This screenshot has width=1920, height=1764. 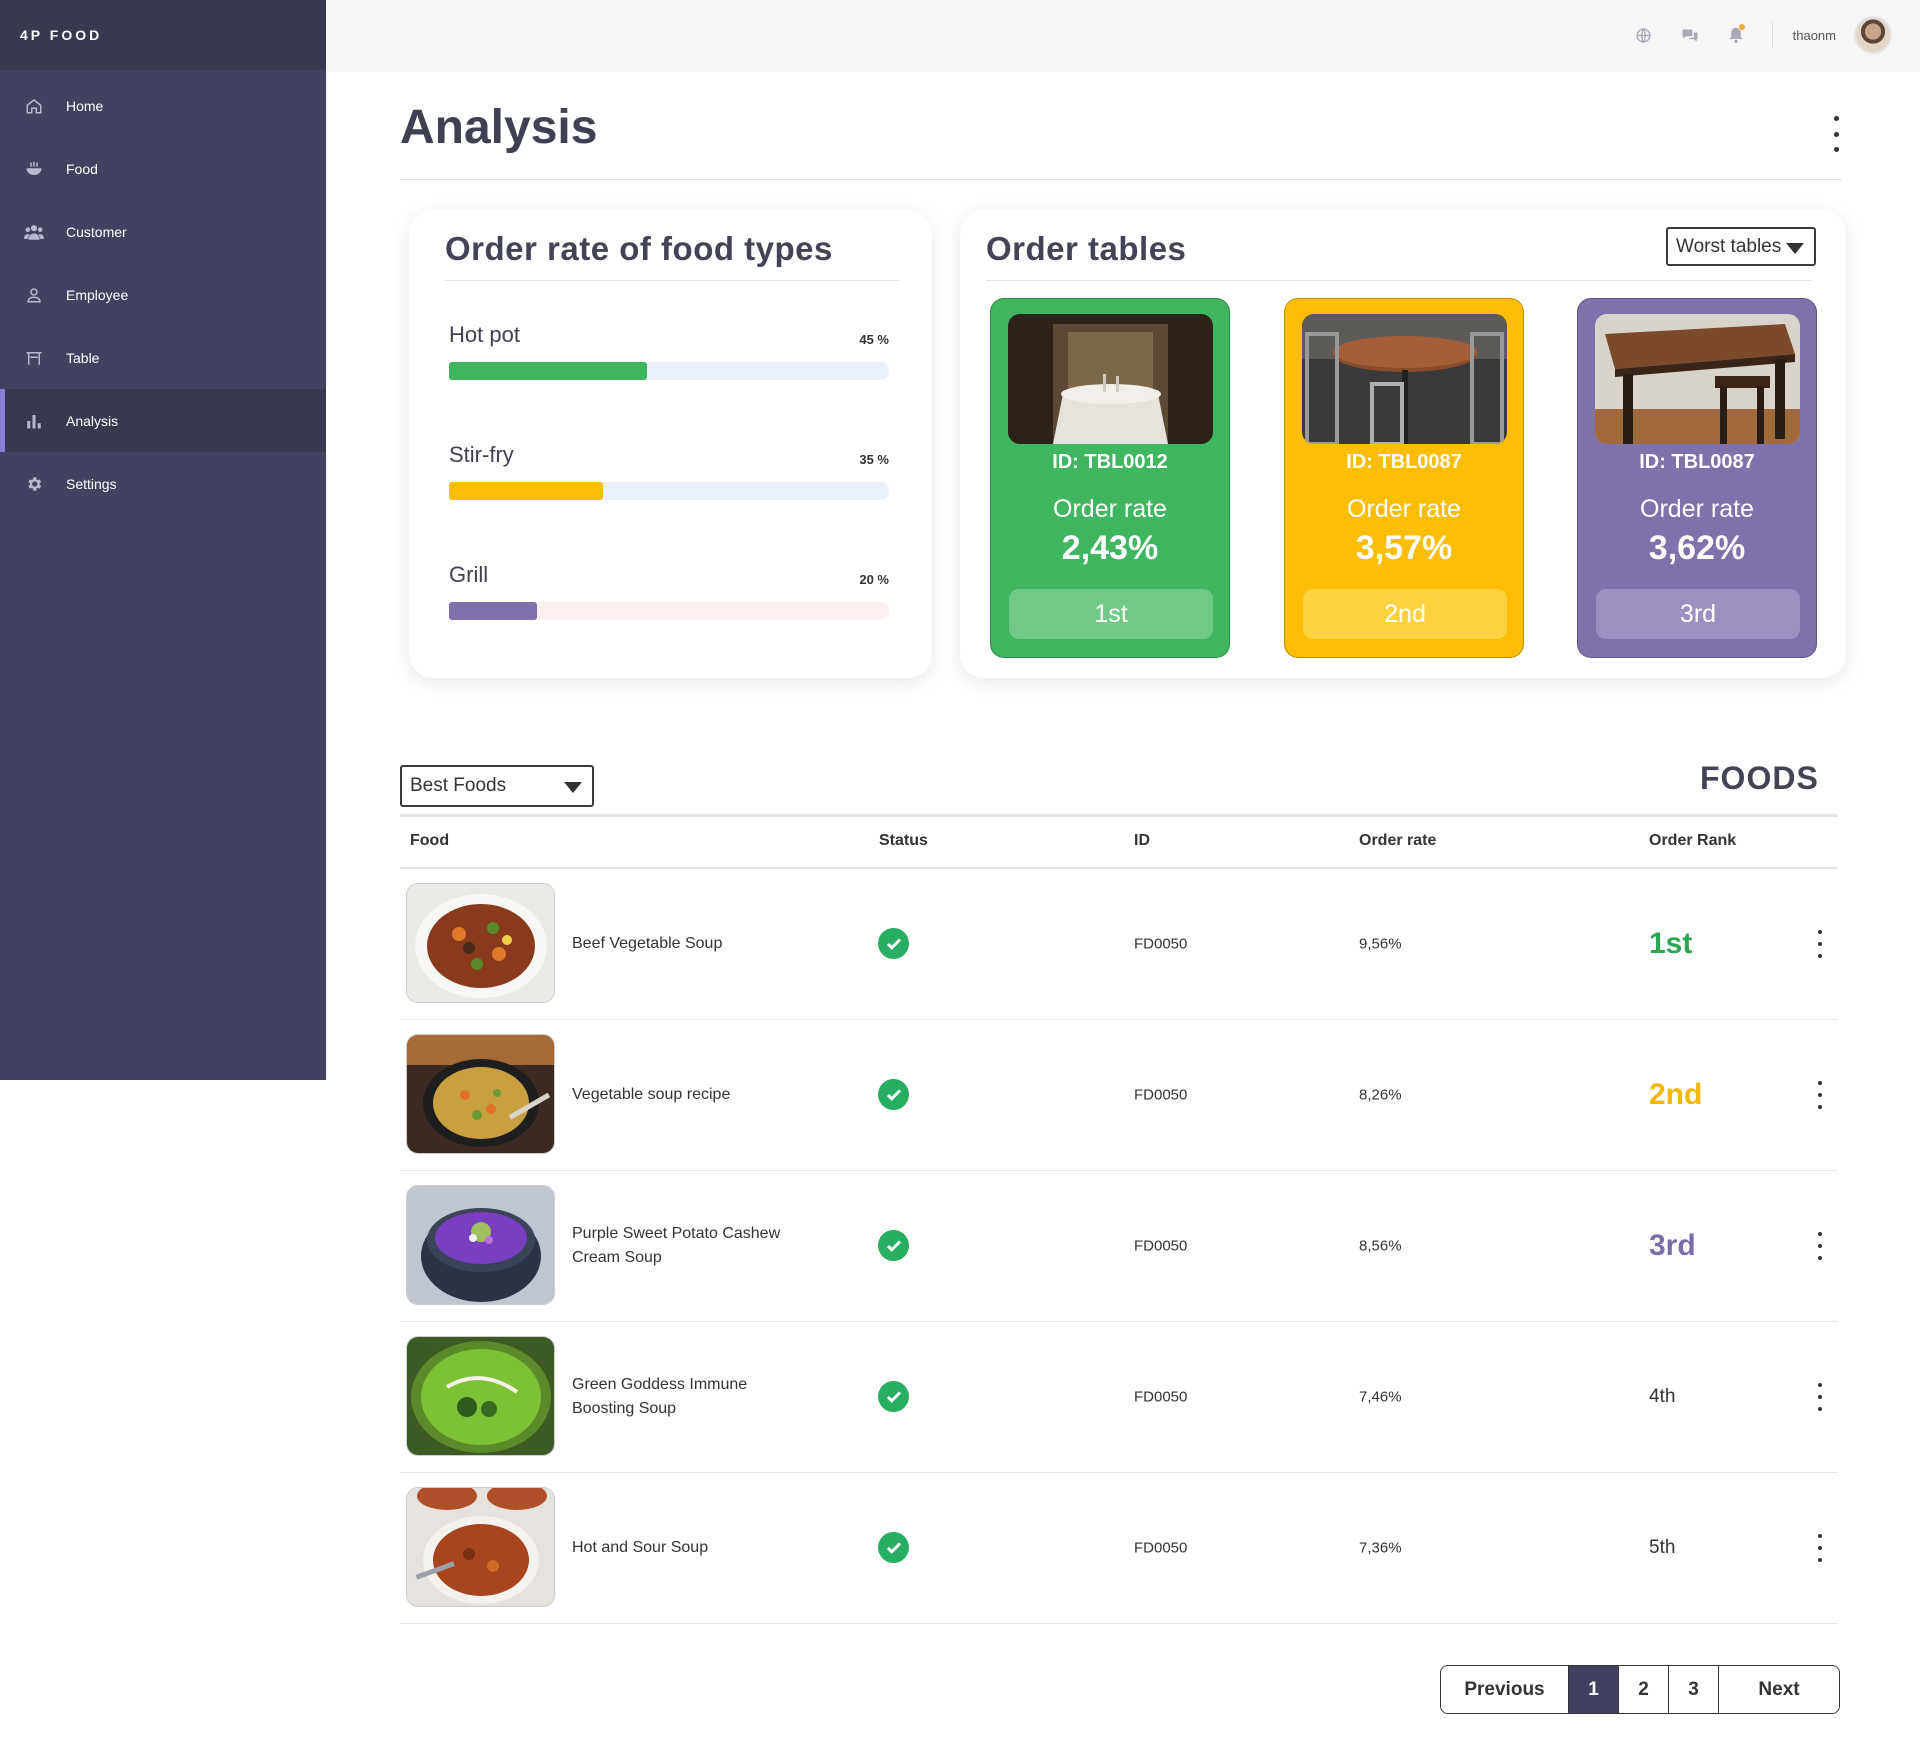 I want to click on notification-dot, so click(x=1741, y=27).